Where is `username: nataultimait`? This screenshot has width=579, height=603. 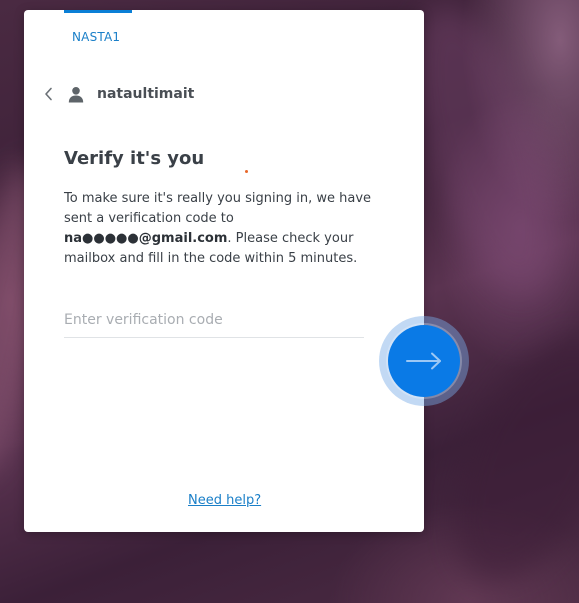 username: nataultimait is located at coordinates (146, 94).